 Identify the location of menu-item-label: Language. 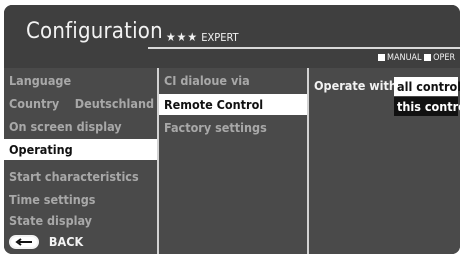
(40, 80).